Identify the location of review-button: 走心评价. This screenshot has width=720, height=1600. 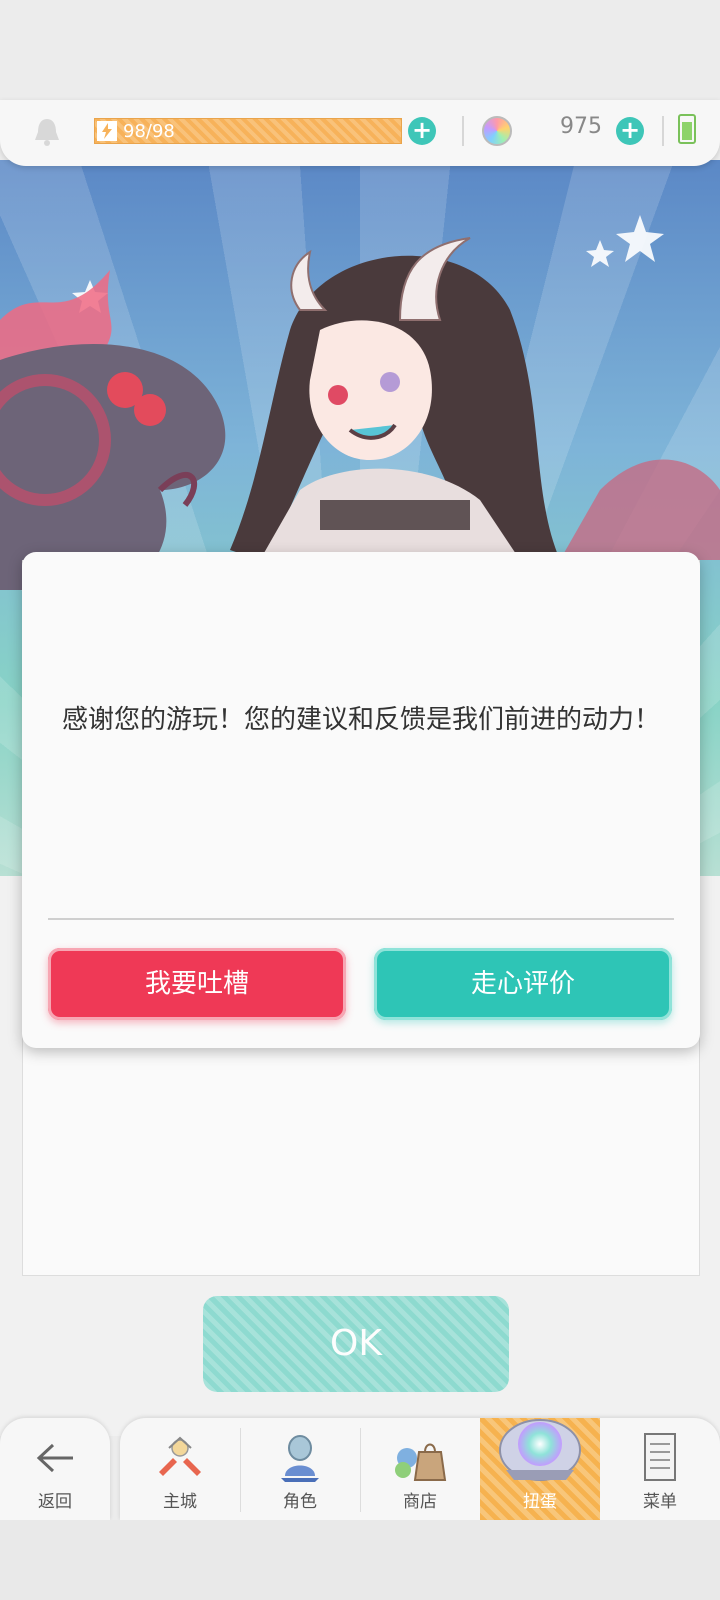
(523, 984).